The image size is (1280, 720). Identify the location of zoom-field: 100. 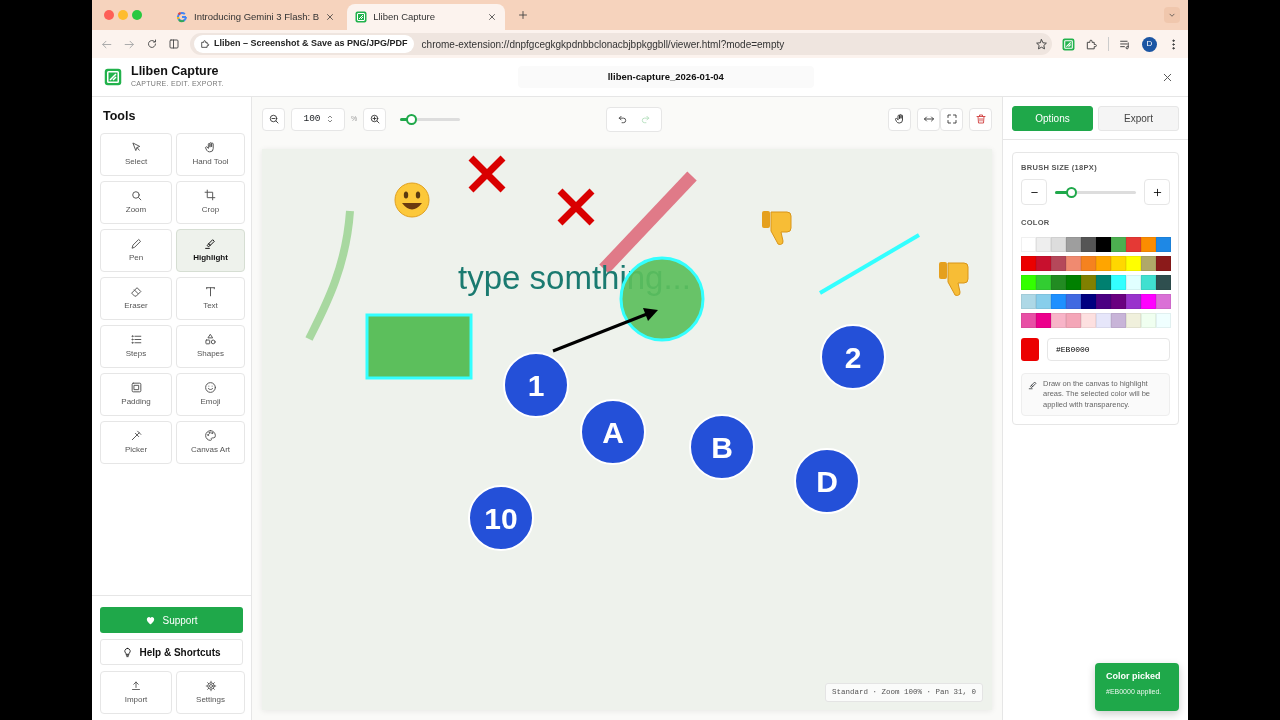
(318, 119).